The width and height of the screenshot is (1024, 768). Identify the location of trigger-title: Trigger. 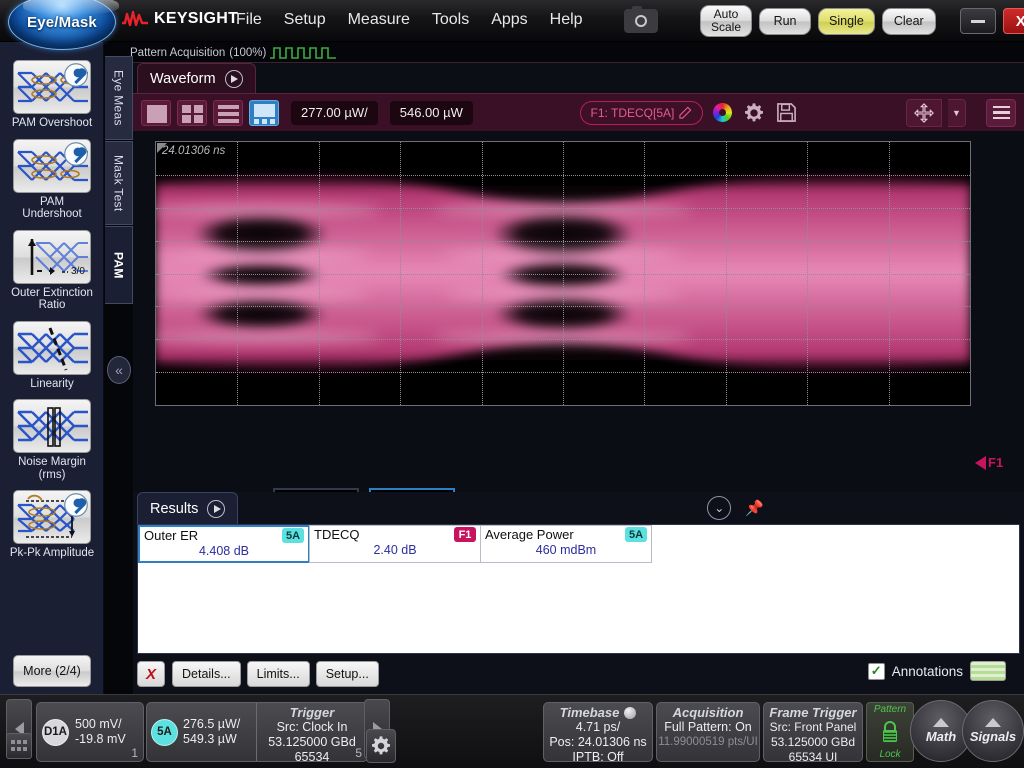
(312, 712).